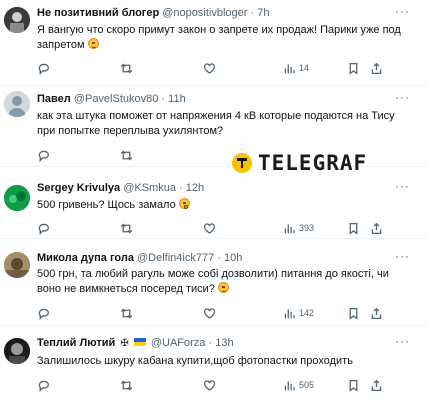 This screenshot has width=428, height=402. Describe the element at coordinates (223, 287) in the screenshot. I see `grinning-emoji-icon` at that location.